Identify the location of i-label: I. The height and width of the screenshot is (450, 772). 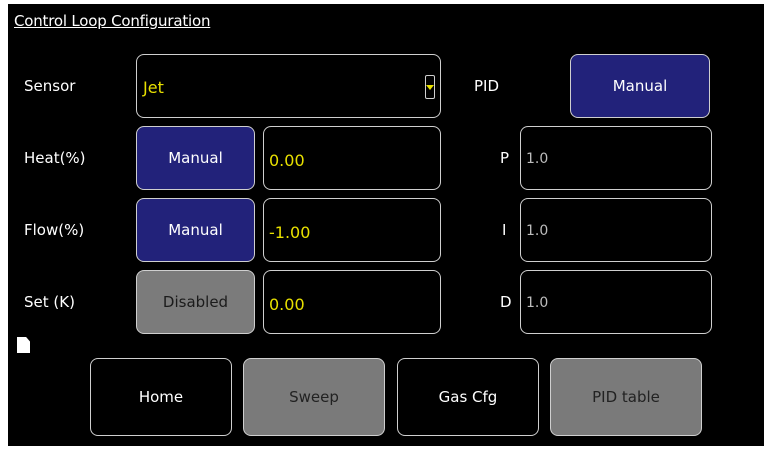
(504, 230).